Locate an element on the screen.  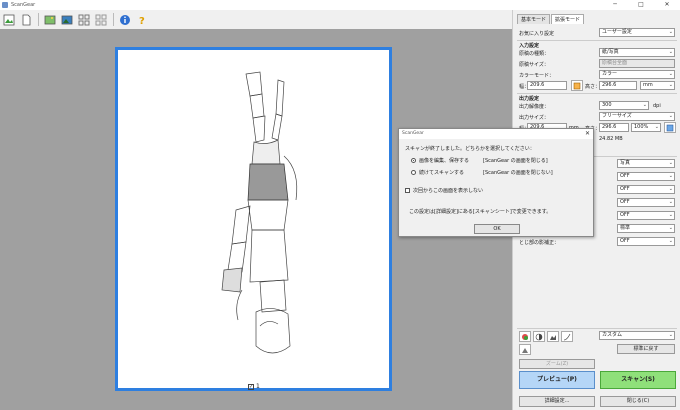
ok-button: OK is located at coordinates (497, 229).